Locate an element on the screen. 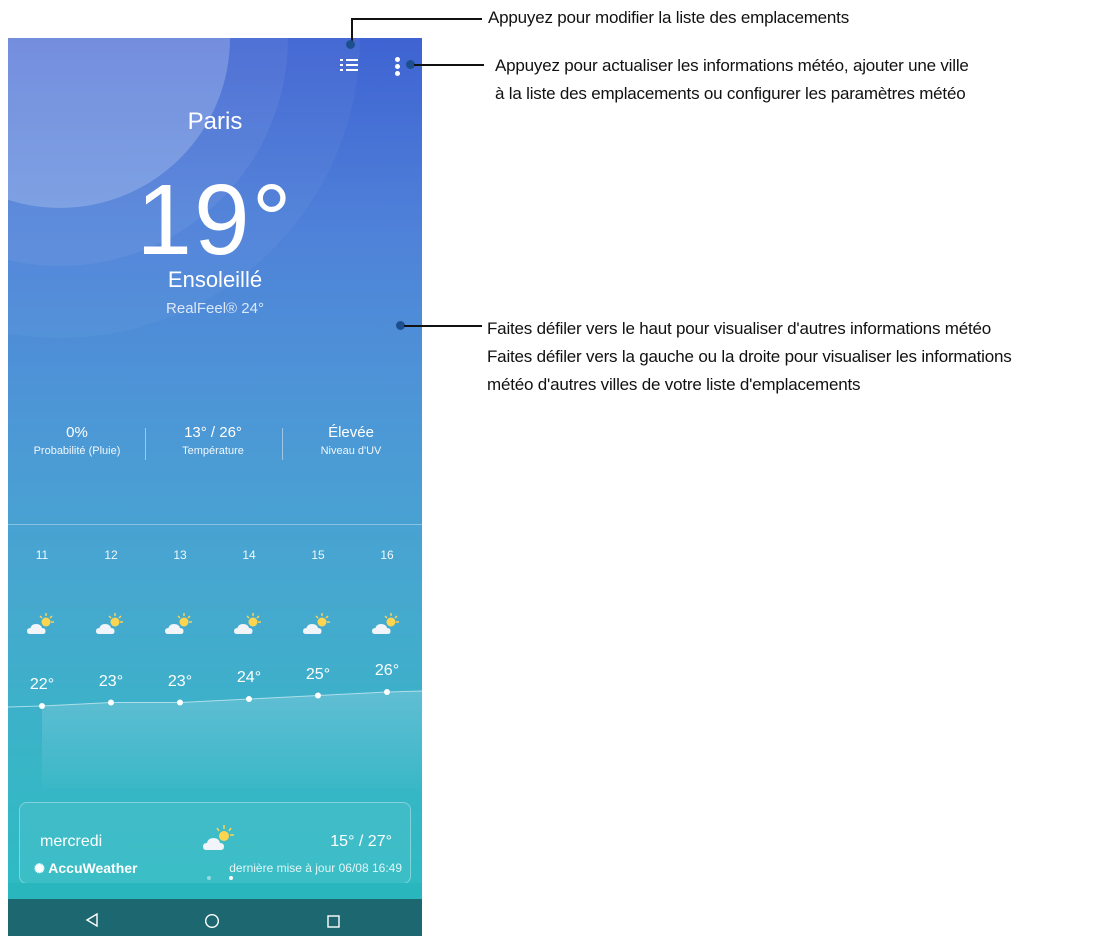 This screenshot has width=1113, height=936. recents-icon is located at coordinates (334, 922).